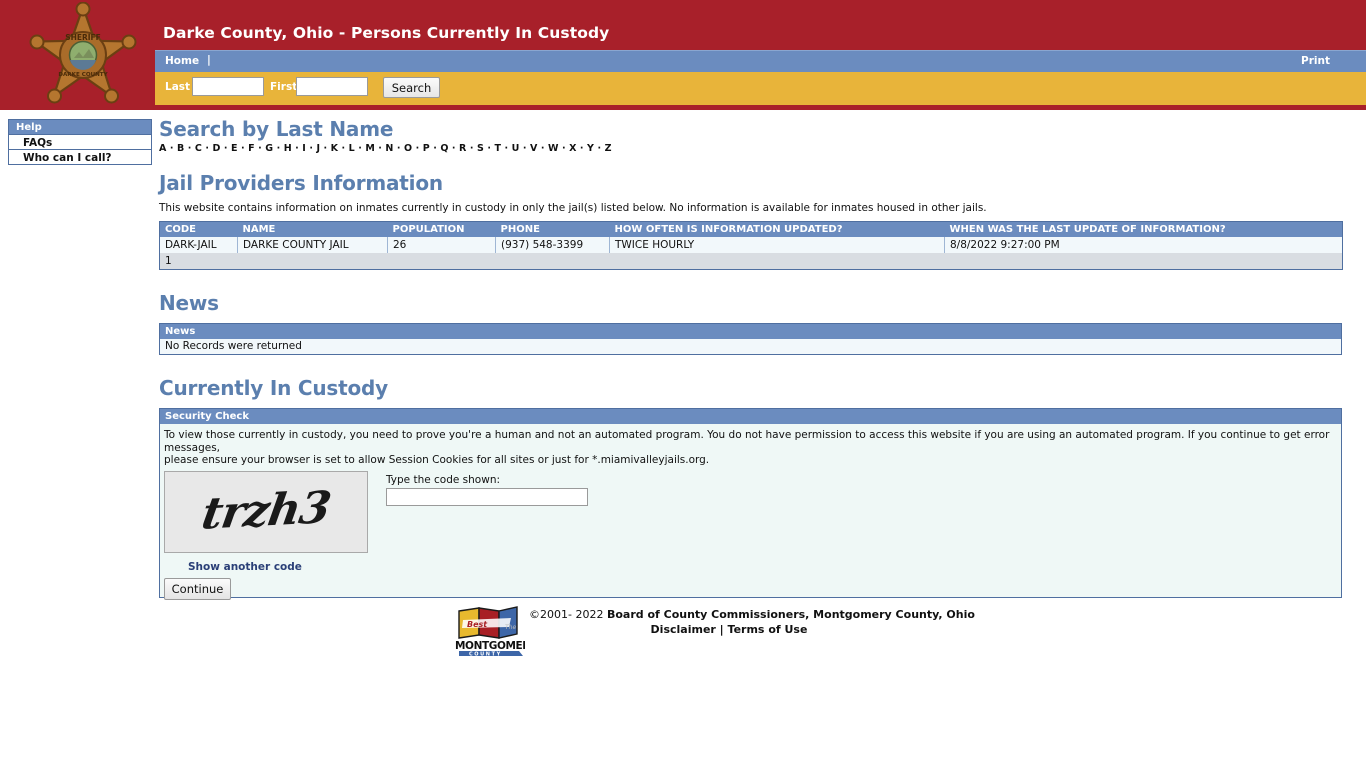  Describe the element at coordinates (590, 148) in the screenshot. I see `alpha-link-y: Y` at that location.